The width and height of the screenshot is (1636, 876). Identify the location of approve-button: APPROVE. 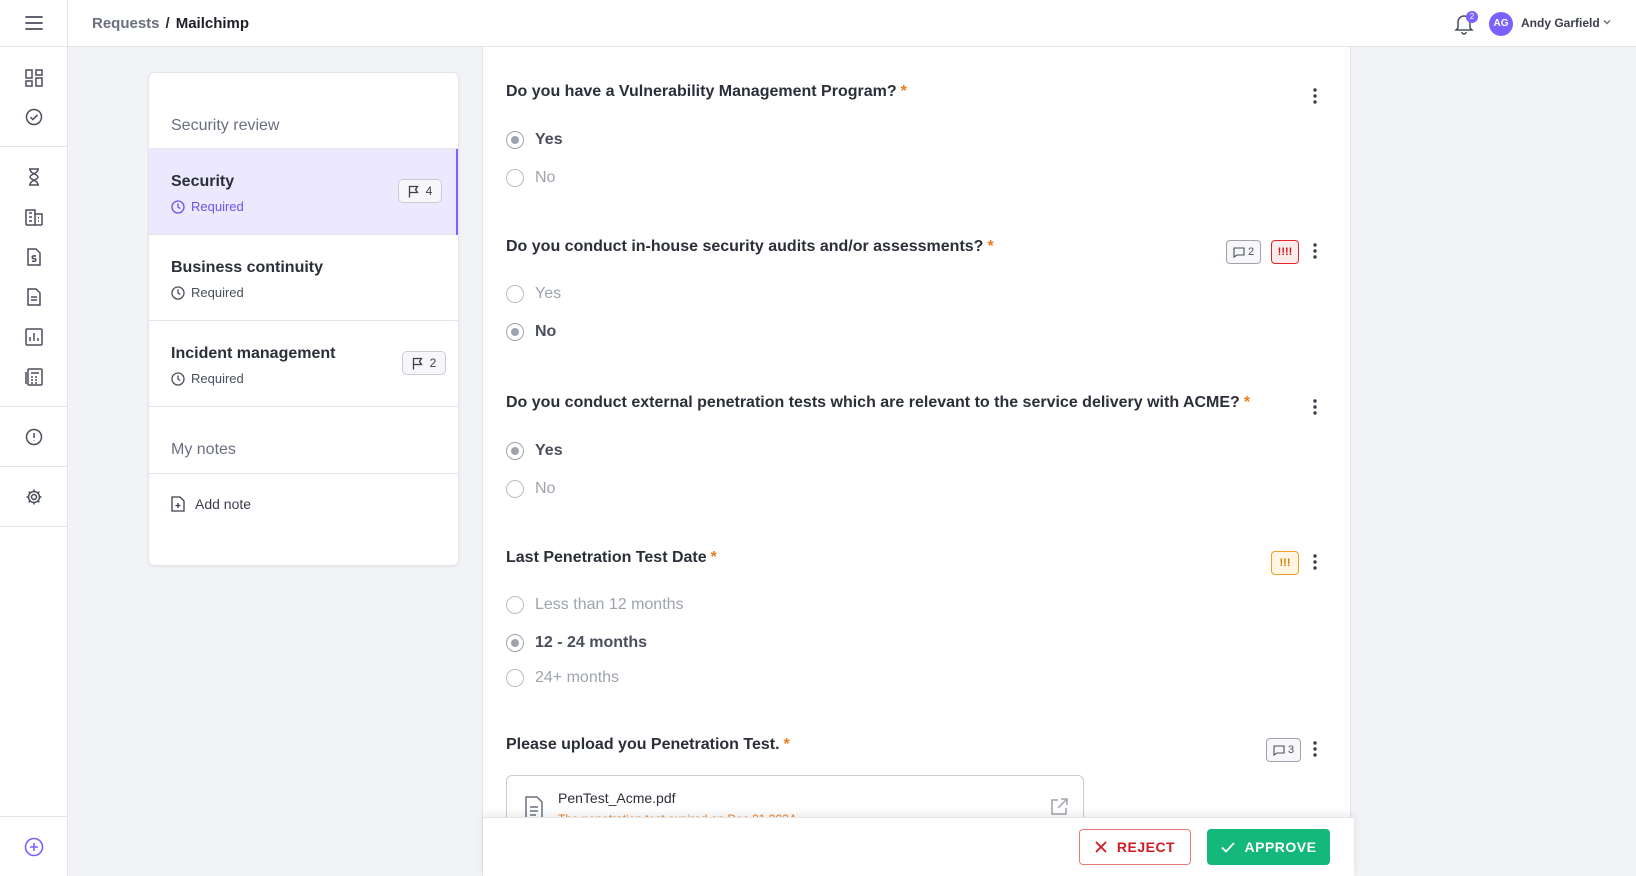
(1268, 847).